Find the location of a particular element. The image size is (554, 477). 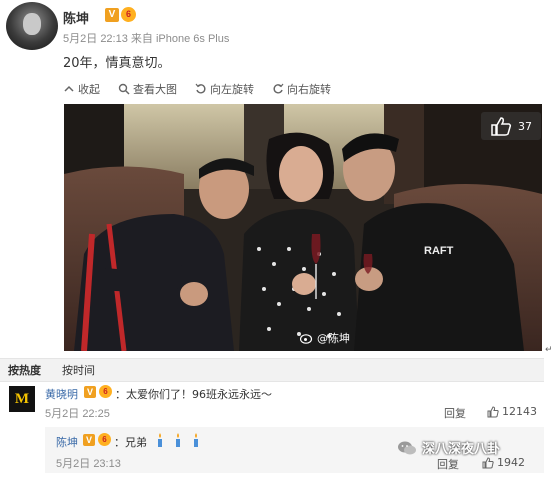

commenter-verified-badge: V is located at coordinates (90, 392).